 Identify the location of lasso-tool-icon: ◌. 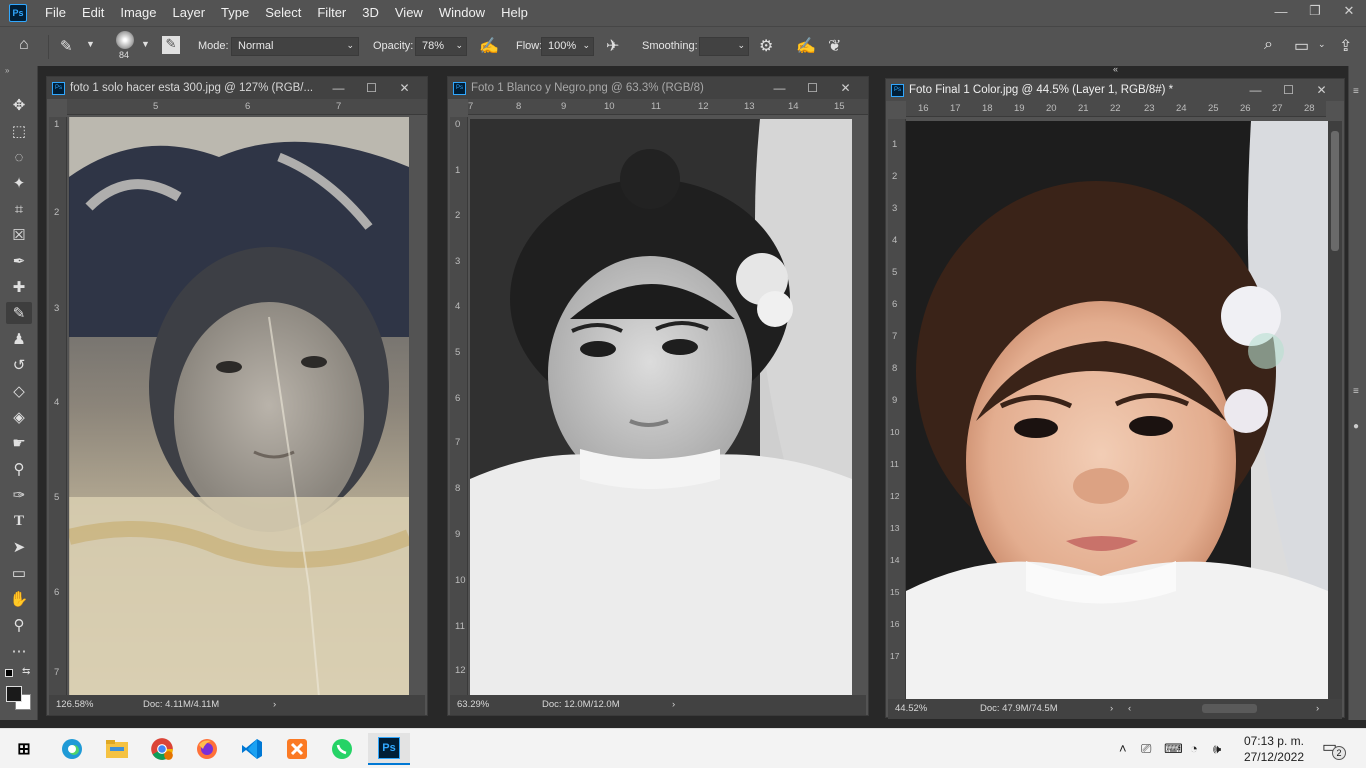
(19, 157).